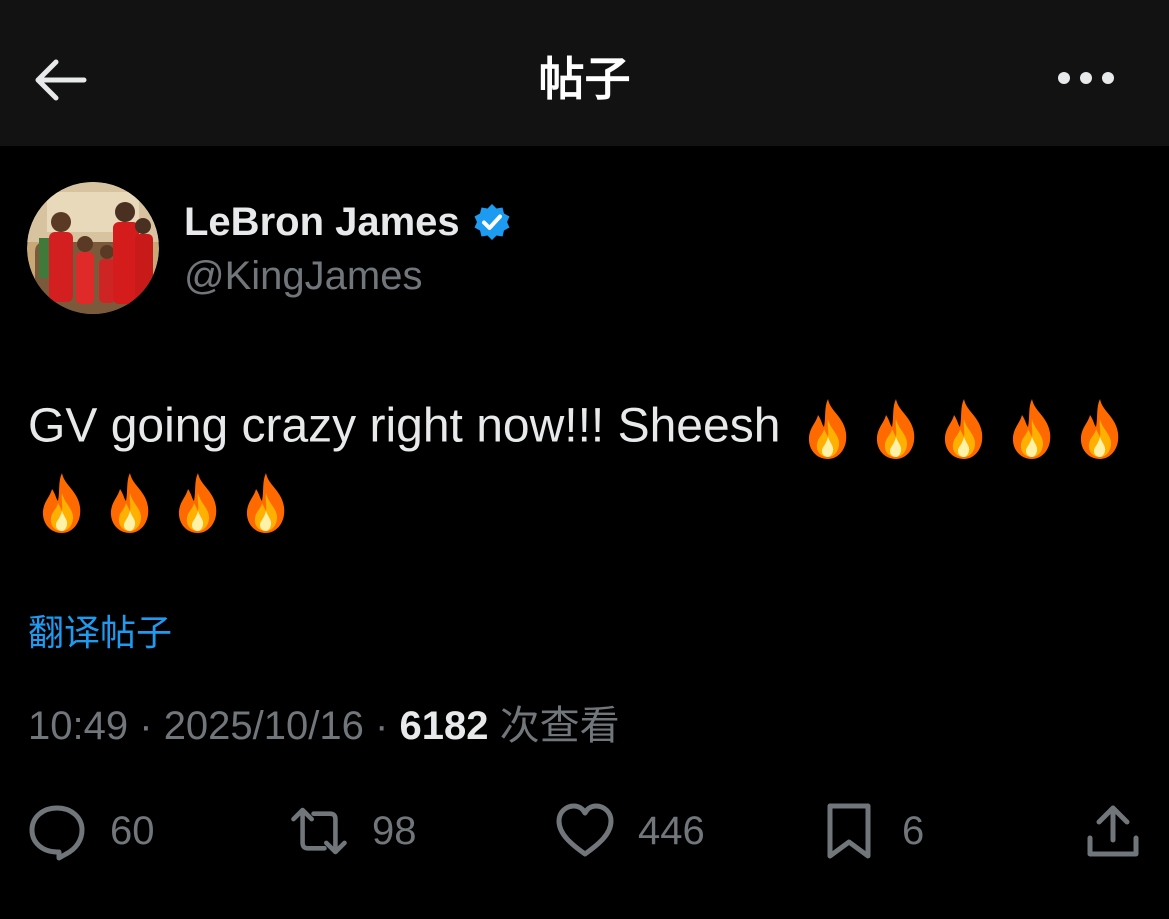 The width and height of the screenshot is (1169, 919). What do you see at coordinates (132, 830) in the screenshot?
I see `reply-count: 60` at bounding box center [132, 830].